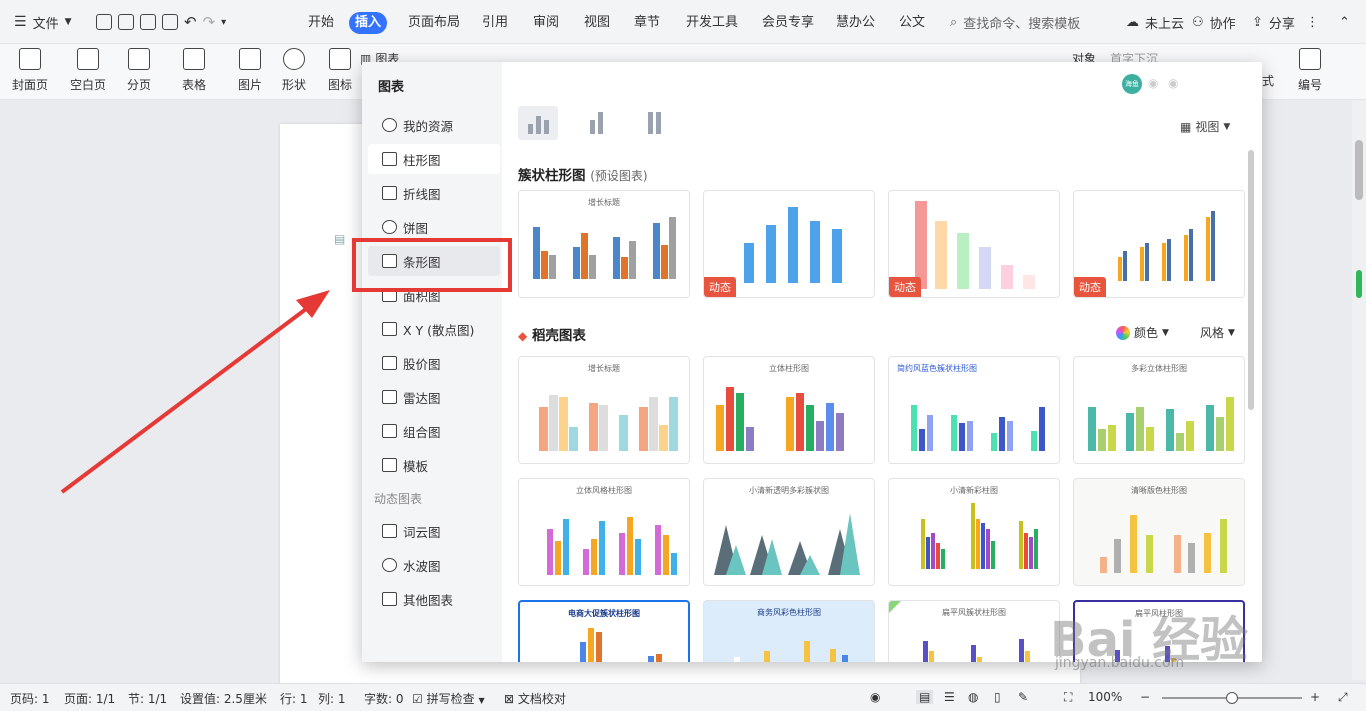 Image resolution: width=1366 pixels, height=711 pixels. What do you see at coordinates (434, 599) in the screenshot?
I see `sidebar-item-other: 其他图表` at bounding box center [434, 599].